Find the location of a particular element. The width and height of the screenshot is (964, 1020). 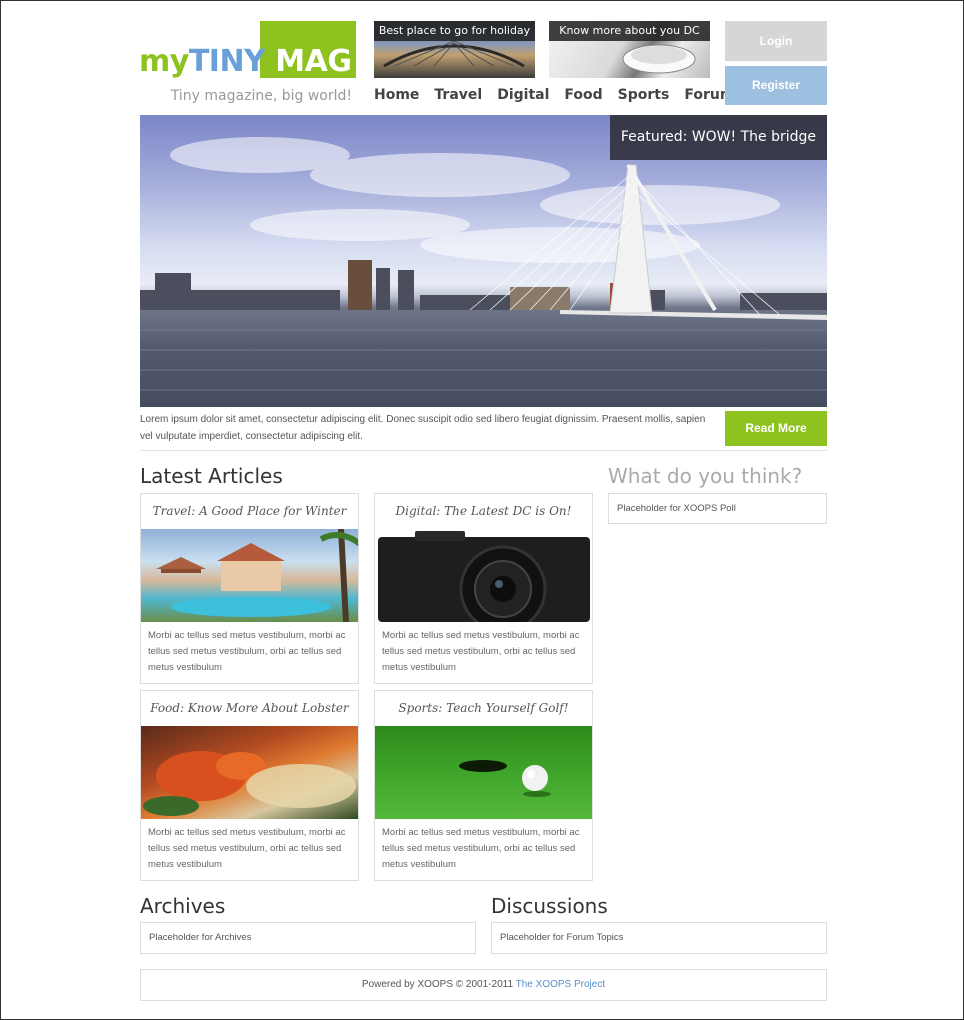

section-divider is located at coordinates (483, 450).